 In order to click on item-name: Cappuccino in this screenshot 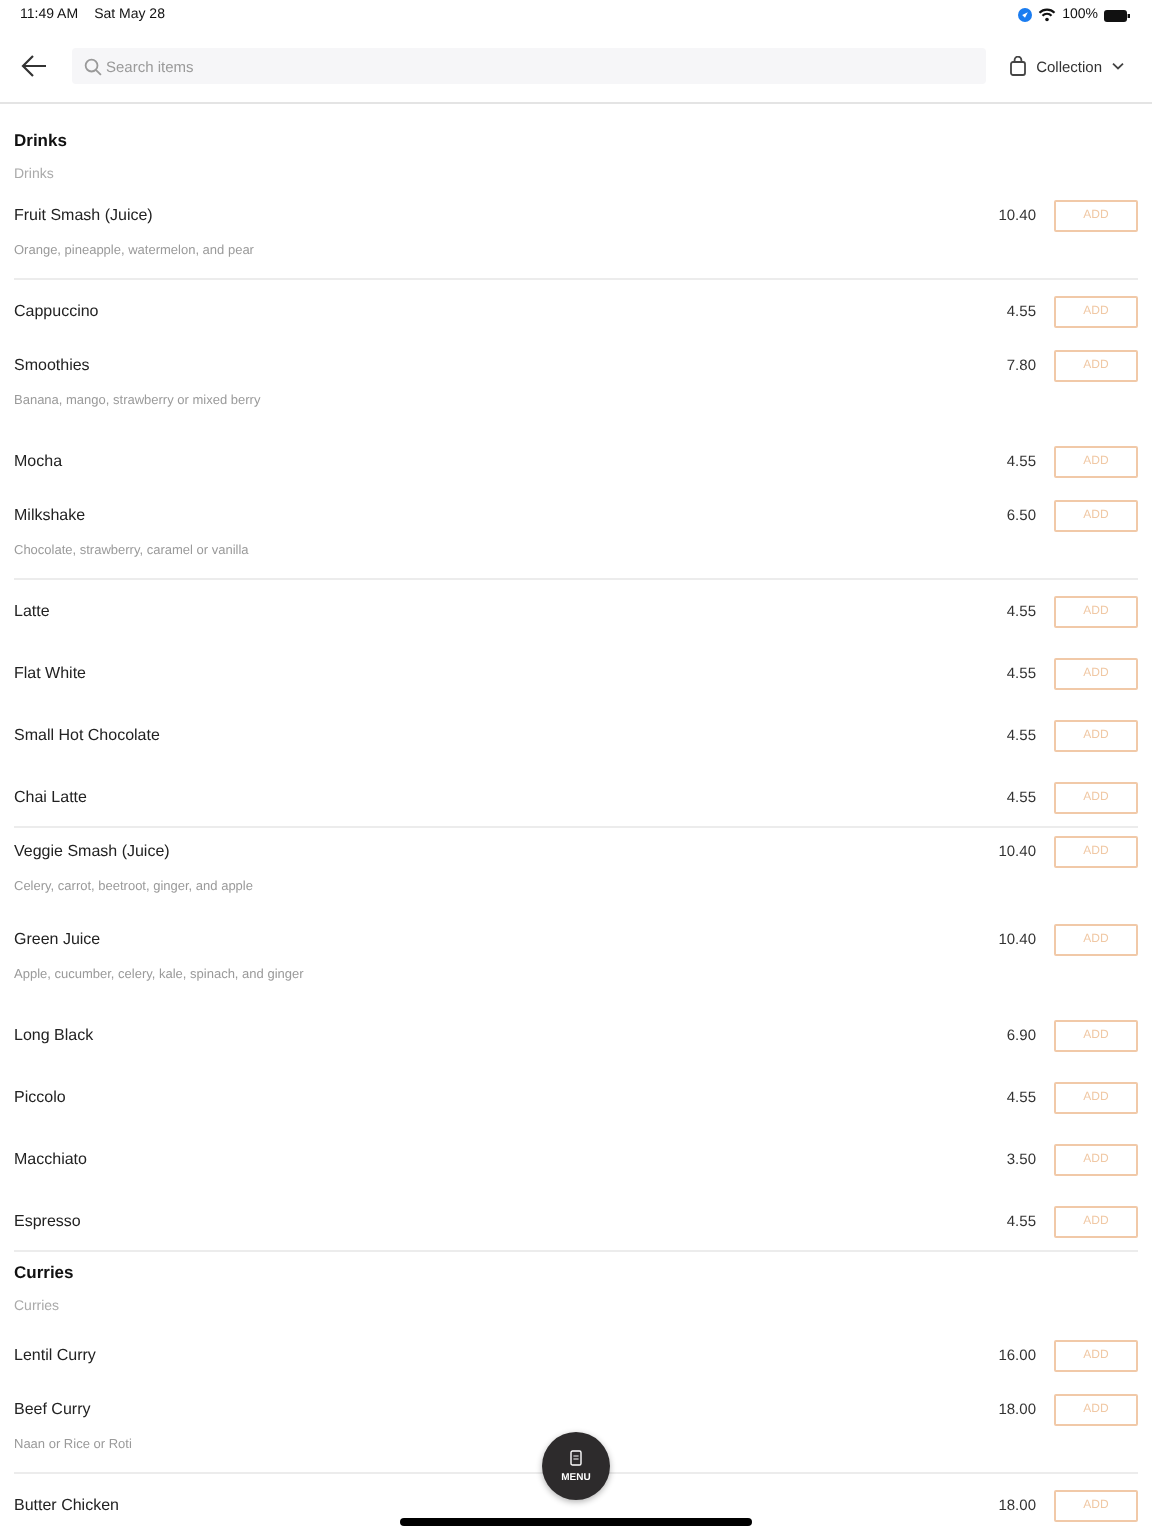, I will do `click(56, 311)`.